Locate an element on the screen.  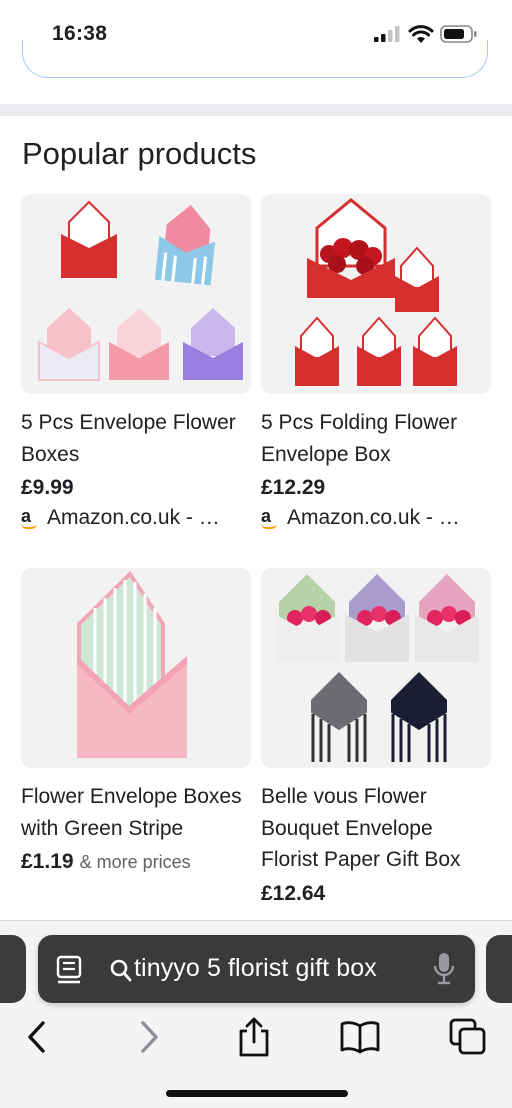
product-title: Flower Envelope Boxes with Green Stripe is located at coordinates (136, 812).